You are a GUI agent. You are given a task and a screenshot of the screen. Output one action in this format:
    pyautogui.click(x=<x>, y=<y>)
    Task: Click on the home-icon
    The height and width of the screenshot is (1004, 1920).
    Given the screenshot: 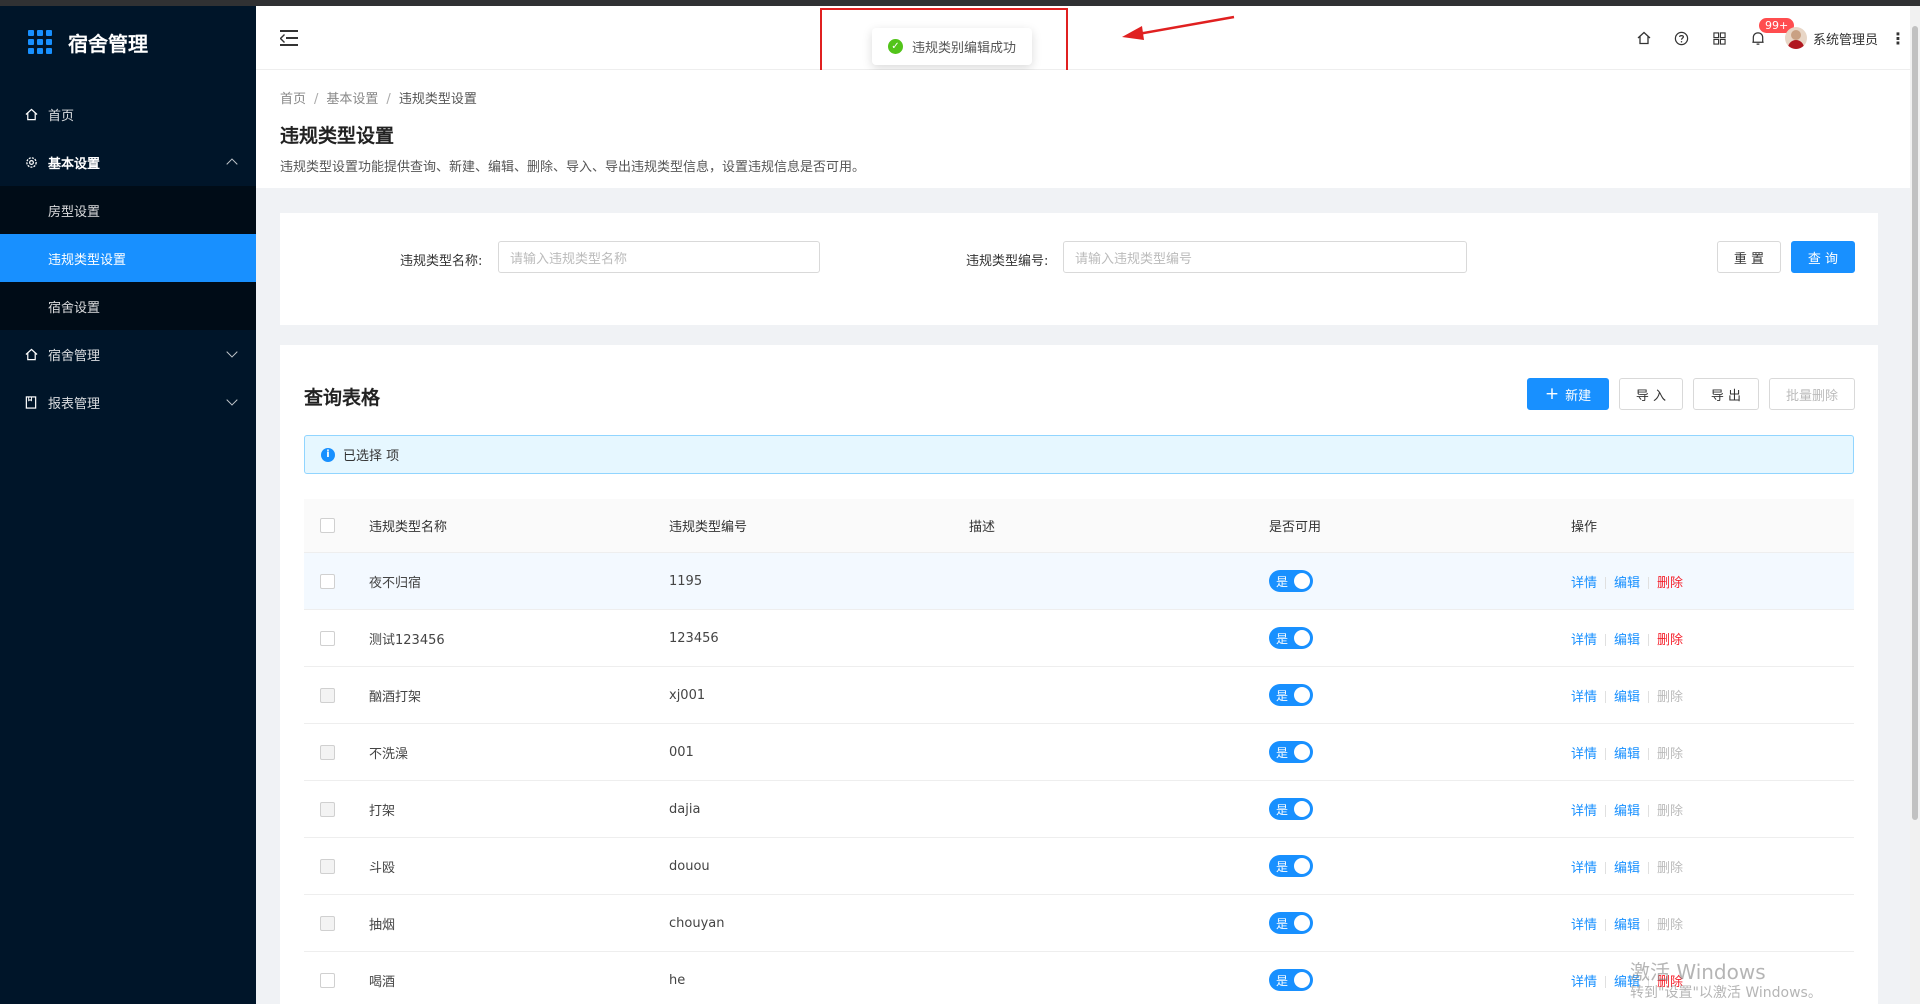 What is the action you would take?
    pyautogui.click(x=1644, y=38)
    